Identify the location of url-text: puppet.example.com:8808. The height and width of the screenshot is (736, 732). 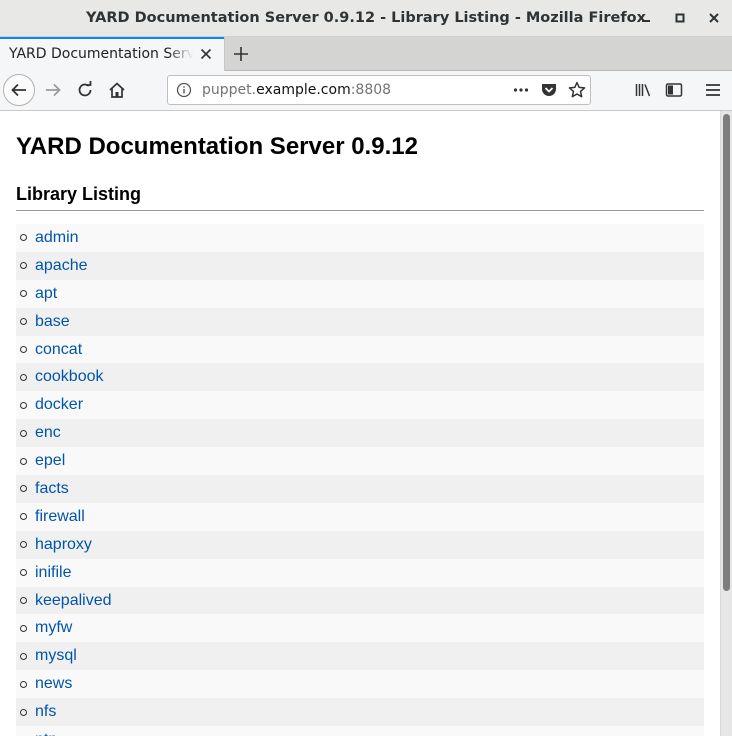
(296, 90).